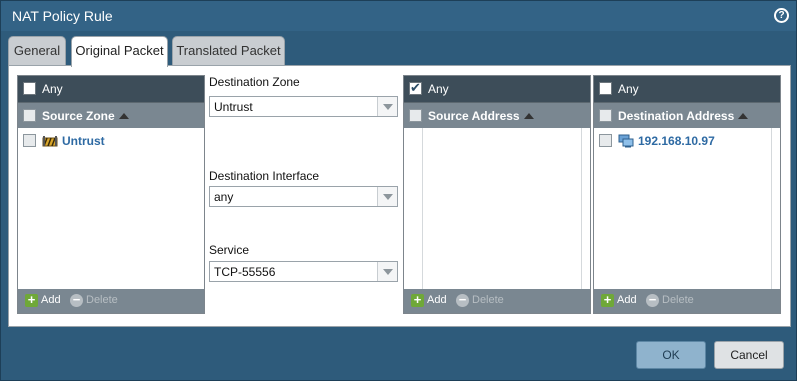  Describe the element at coordinates (398, 16) in the screenshot. I see `title-bar: NAT Policy Rule ?` at that location.